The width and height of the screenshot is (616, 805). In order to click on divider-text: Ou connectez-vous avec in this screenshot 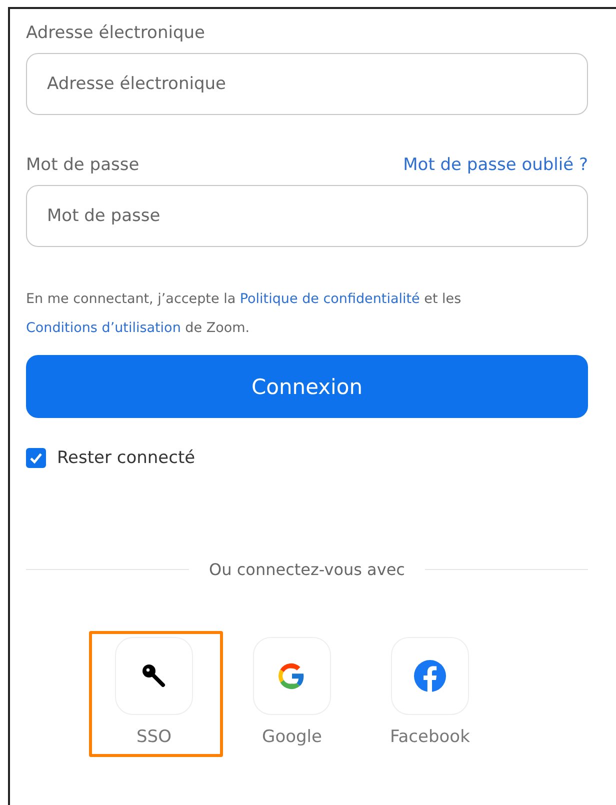, I will do `click(307, 569)`.